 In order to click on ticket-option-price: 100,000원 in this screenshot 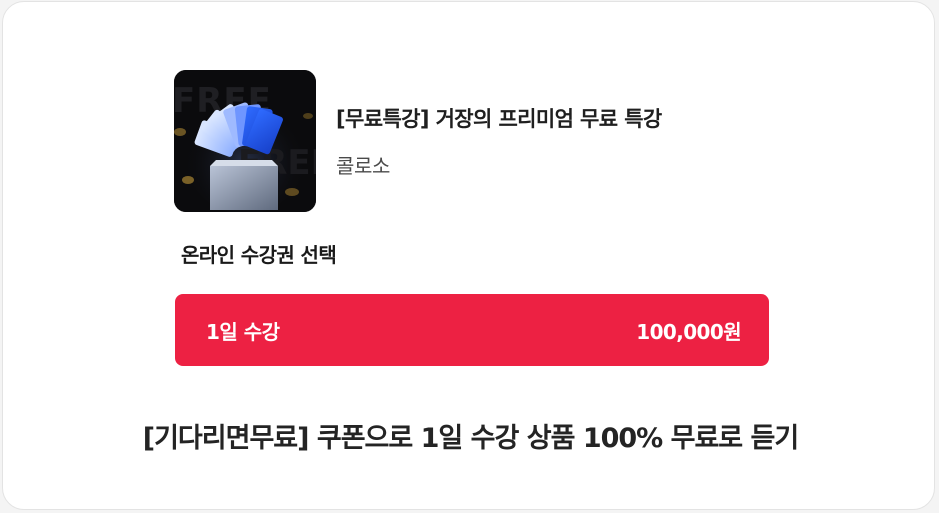, I will do `click(688, 332)`.